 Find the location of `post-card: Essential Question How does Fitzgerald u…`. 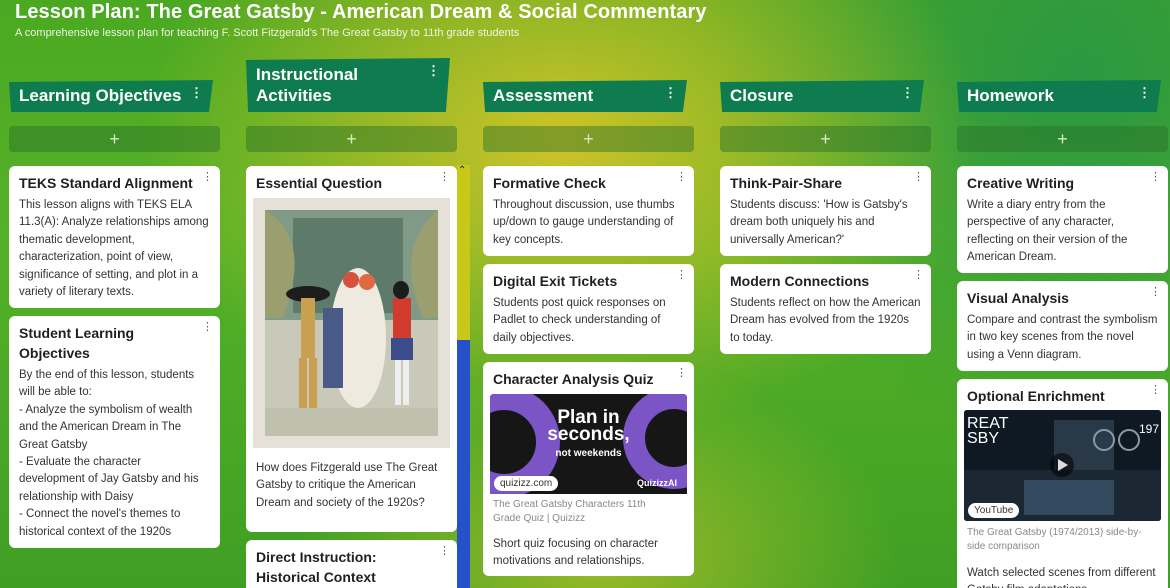

post-card: Essential Question How does Fitzgerald u… is located at coordinates (351, 349).